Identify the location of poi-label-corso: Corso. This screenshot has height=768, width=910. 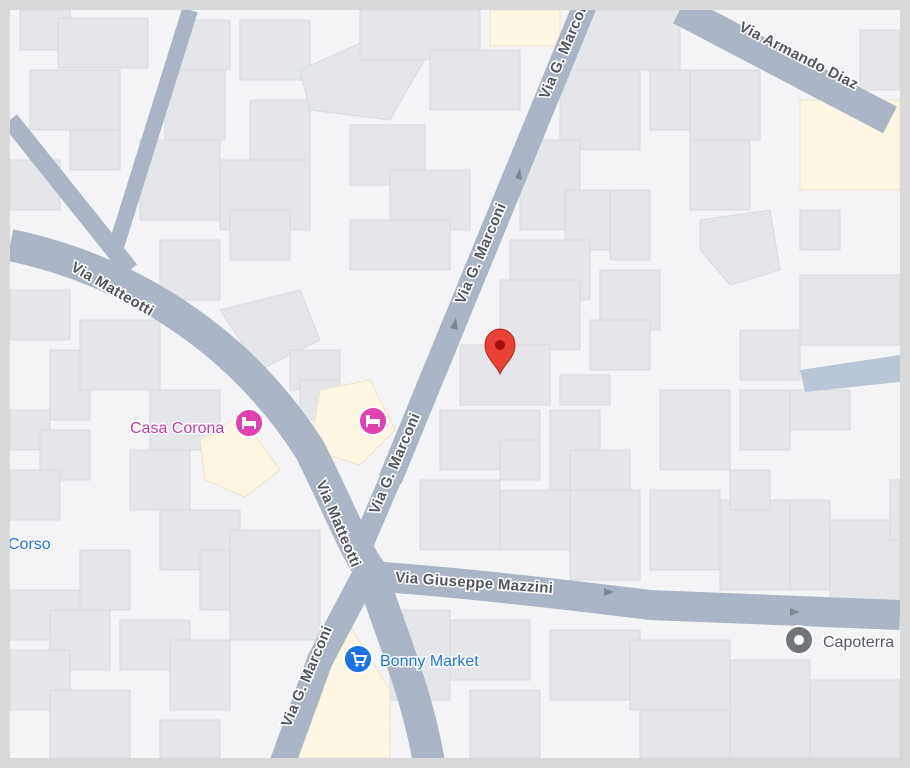
(31, 545).